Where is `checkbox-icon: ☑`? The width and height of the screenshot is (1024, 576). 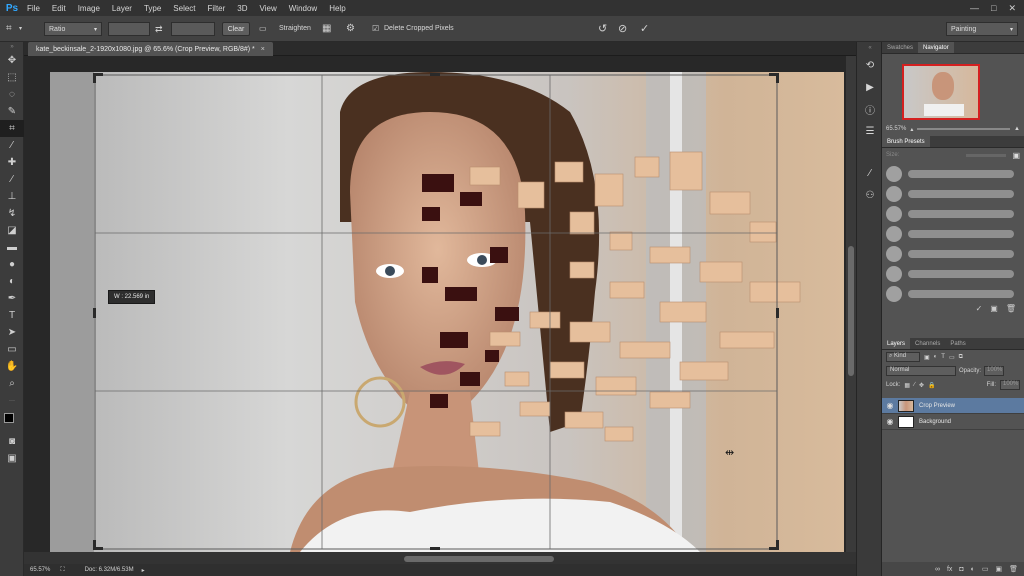
checkbox-icon: ☑ is located at coordinates (375, 29).